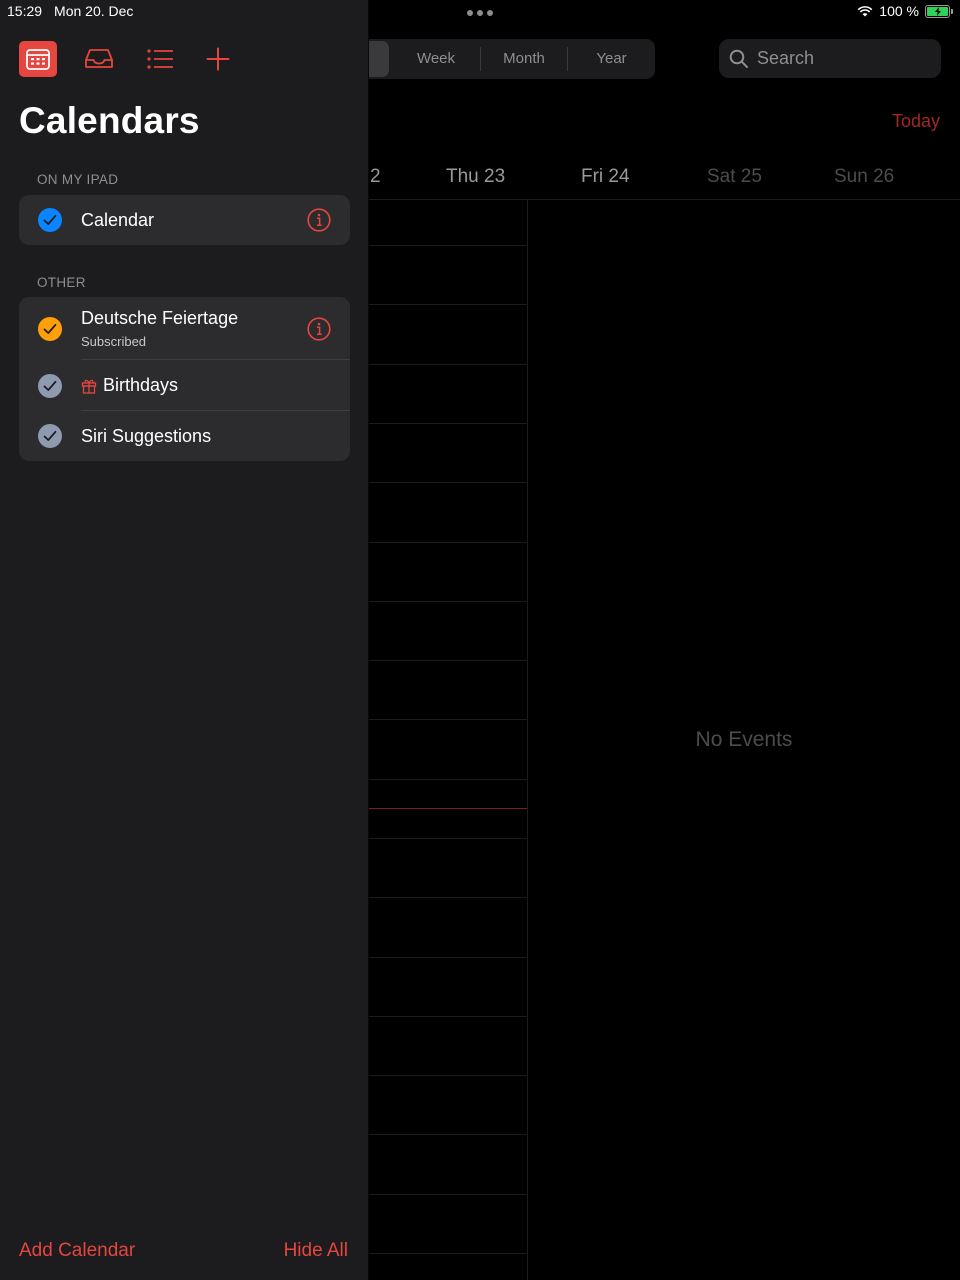  Describe the element at coordinates (77, 1251) in the screenshot. I see `add-calendar-button: Add Calendar` at that location.